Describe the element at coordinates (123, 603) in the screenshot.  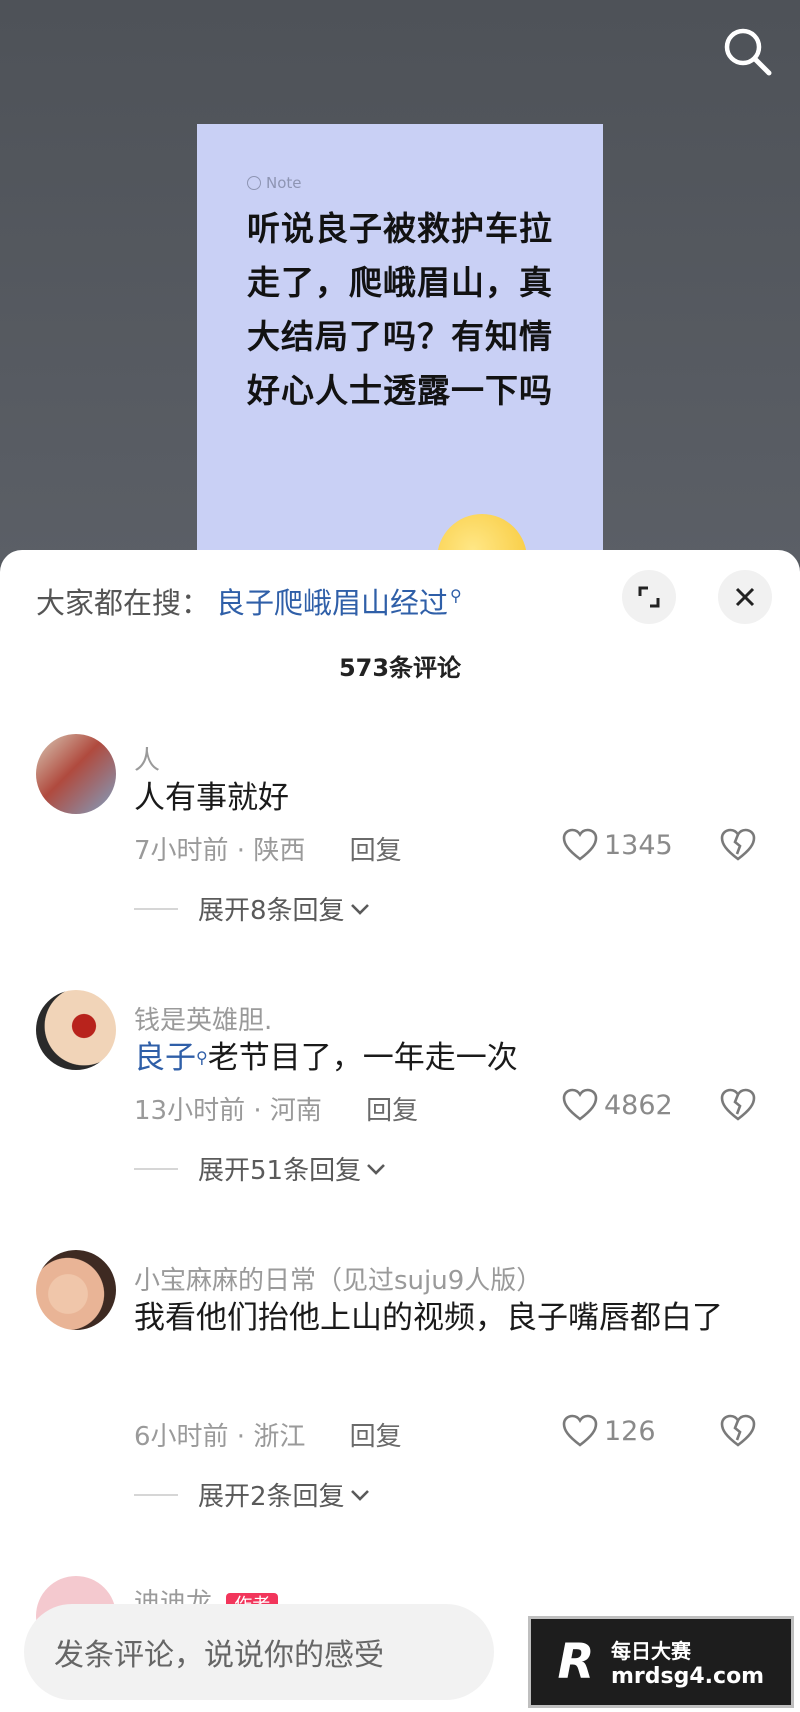
I see `hot-search-prefix: 大家都在搜：` at that location.